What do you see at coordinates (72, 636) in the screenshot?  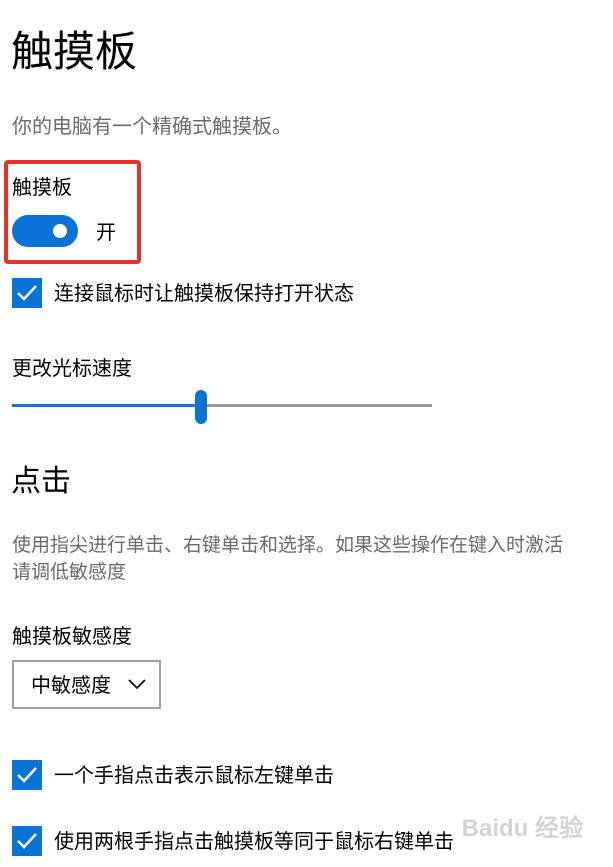 I see `touchpad-sensitivity-label: 触摸板敏感度` at bounding box center [72, 636].